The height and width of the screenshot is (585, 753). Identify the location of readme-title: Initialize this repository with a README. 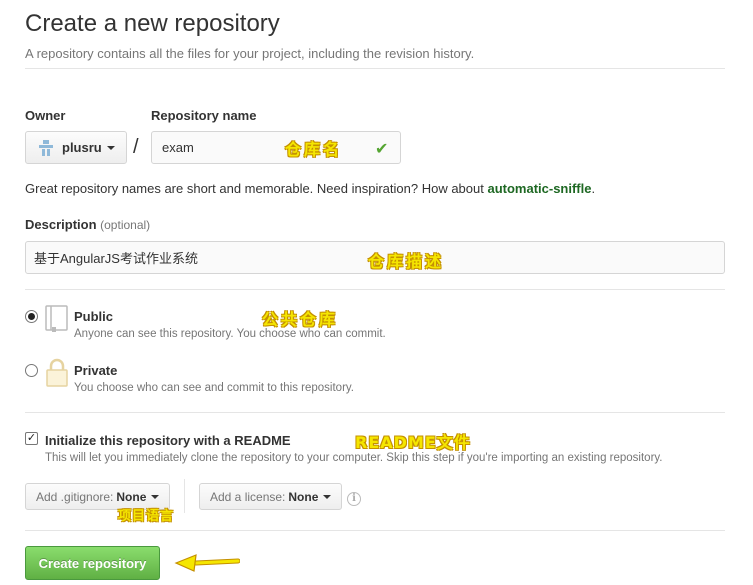
(168, 440).